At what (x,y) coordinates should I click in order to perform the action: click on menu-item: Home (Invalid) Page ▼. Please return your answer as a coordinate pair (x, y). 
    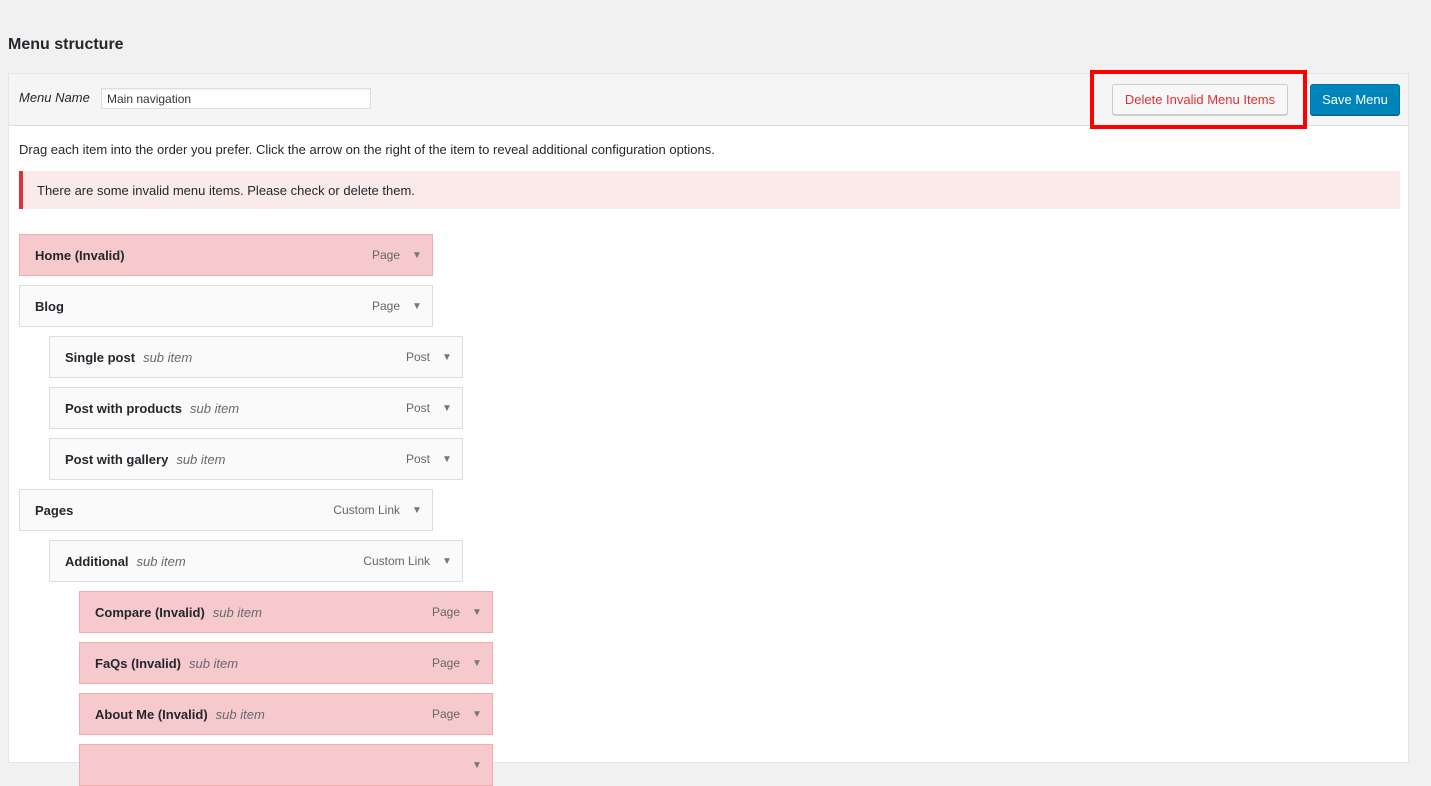
    Looking at the image, I should click on (226, 255).